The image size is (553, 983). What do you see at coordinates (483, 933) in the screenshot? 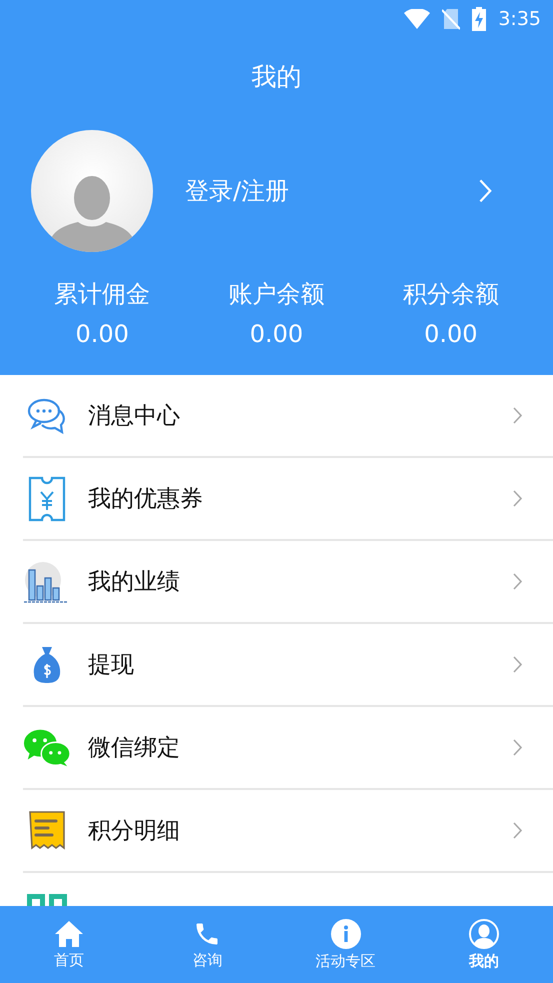
I see `user-icon` at bounding box center [483, 933].